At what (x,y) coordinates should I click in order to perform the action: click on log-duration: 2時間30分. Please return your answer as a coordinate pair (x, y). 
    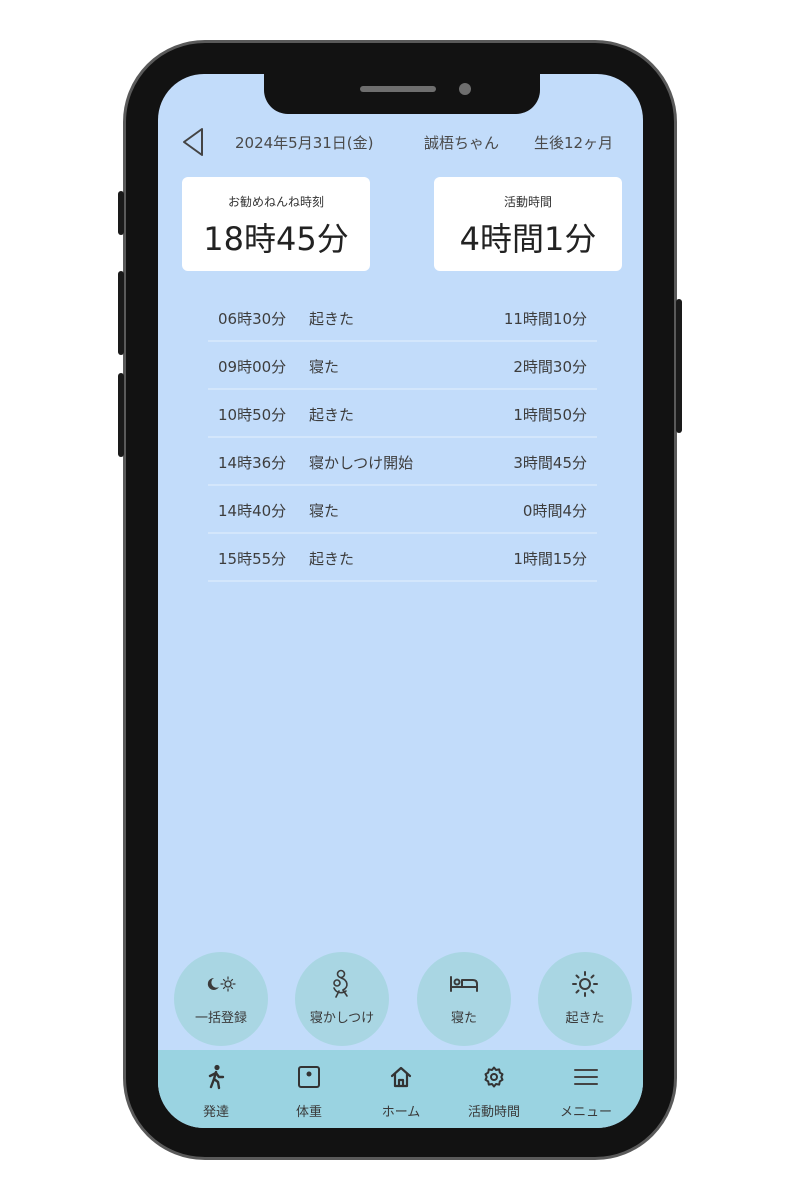
    Looking at the image, I should click on (550, 367).